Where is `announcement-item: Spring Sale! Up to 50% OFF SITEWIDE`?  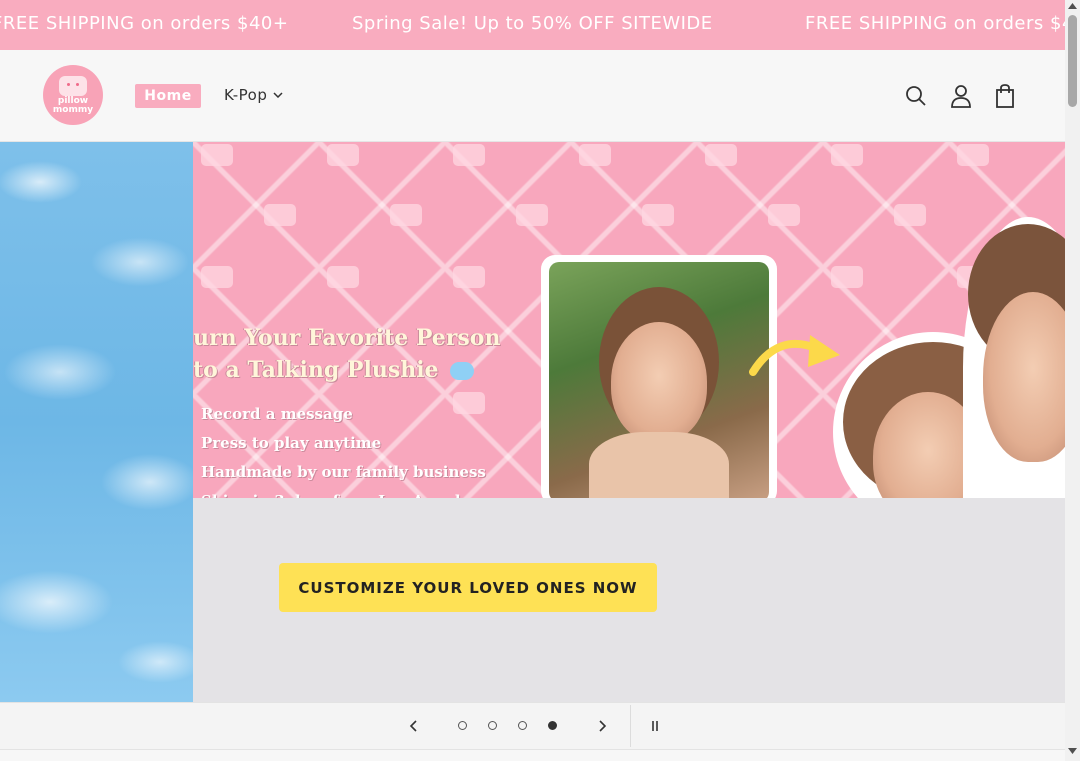 announcement-item: Spring Sale! Up to 50% OFF SITEWIDE is located at coordinates (532, 23).